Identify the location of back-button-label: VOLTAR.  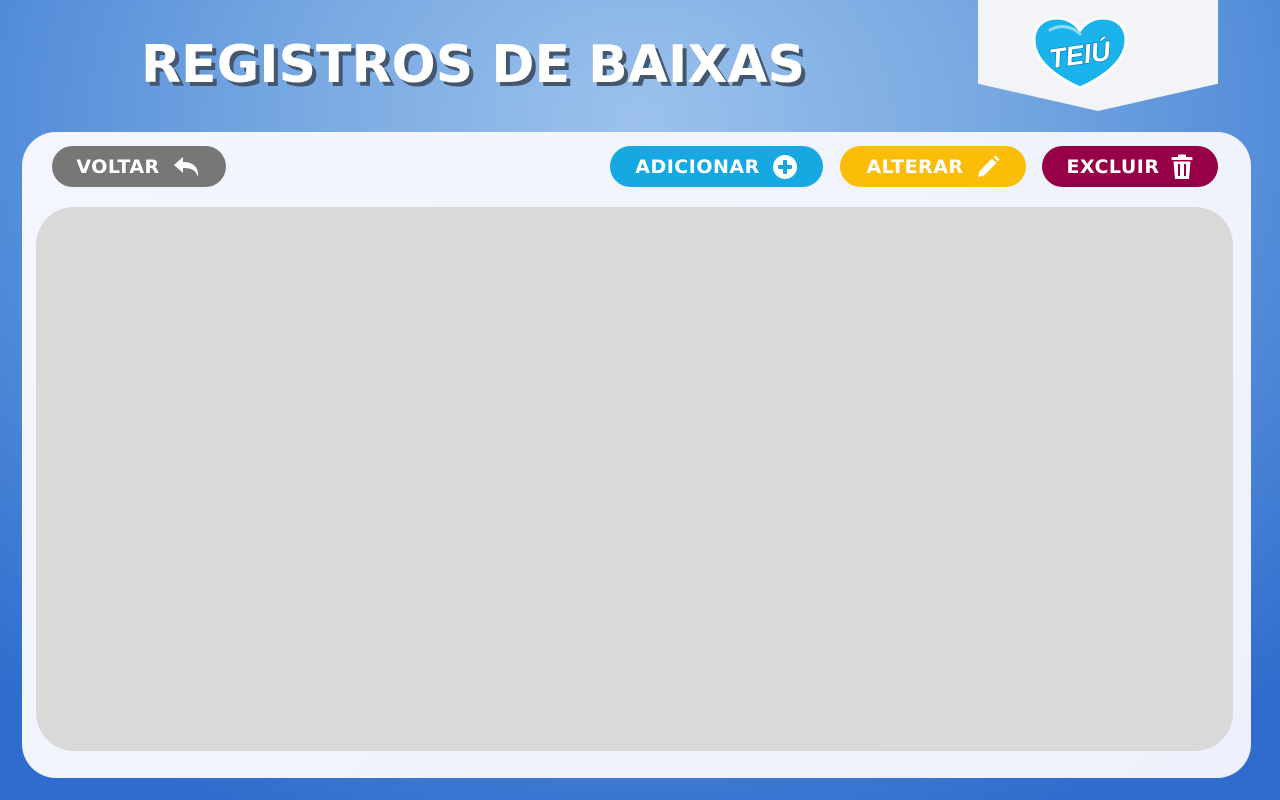
(118, 166).